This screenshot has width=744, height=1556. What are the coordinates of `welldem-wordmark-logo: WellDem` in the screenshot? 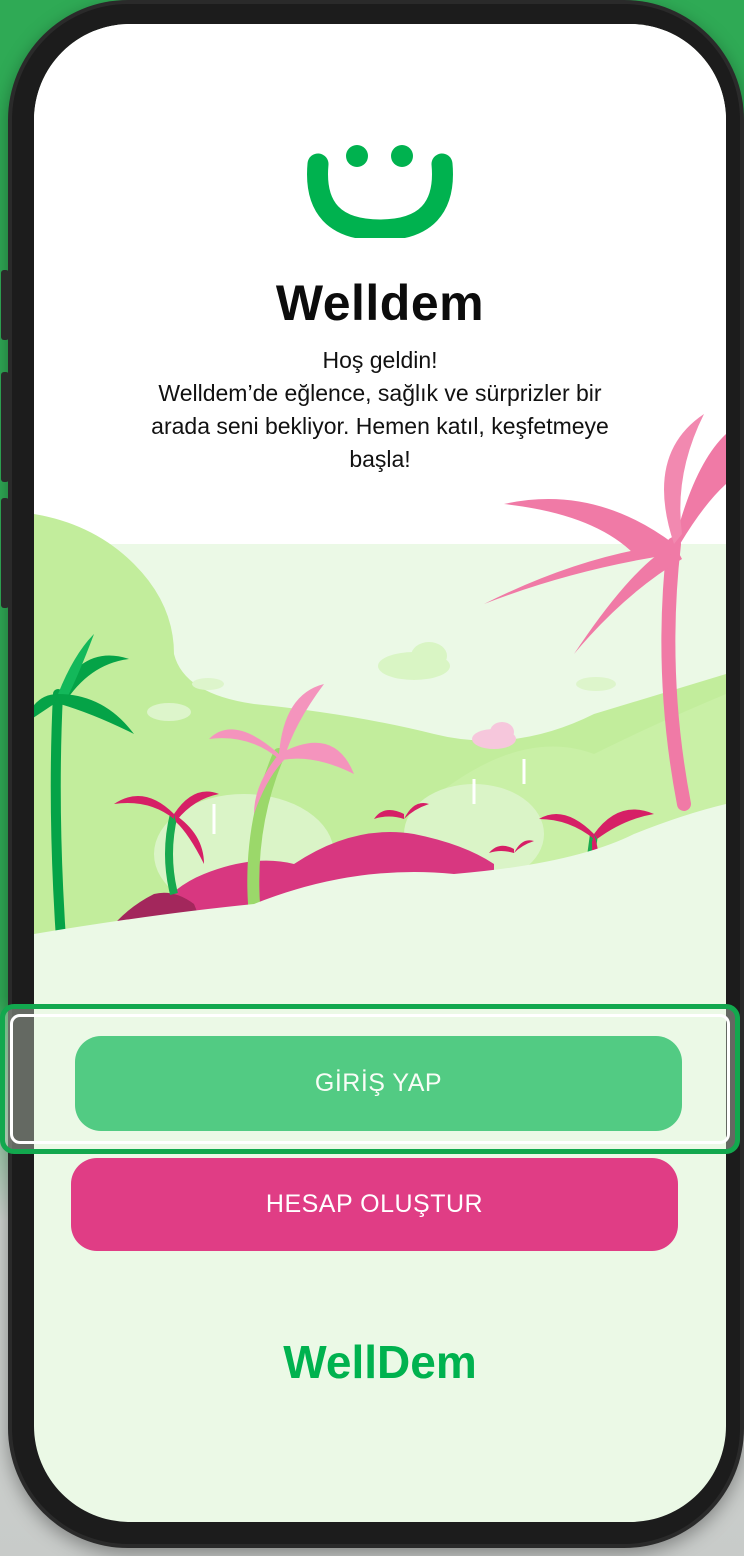 It's located at (380, 1364).